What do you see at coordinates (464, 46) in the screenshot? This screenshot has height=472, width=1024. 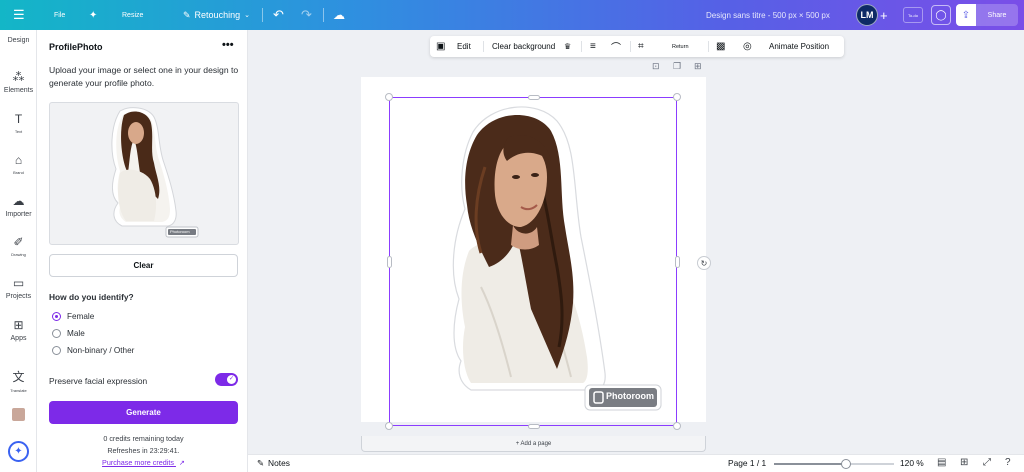 I see `edit-button: Edit` at bounding box center [464, 46].